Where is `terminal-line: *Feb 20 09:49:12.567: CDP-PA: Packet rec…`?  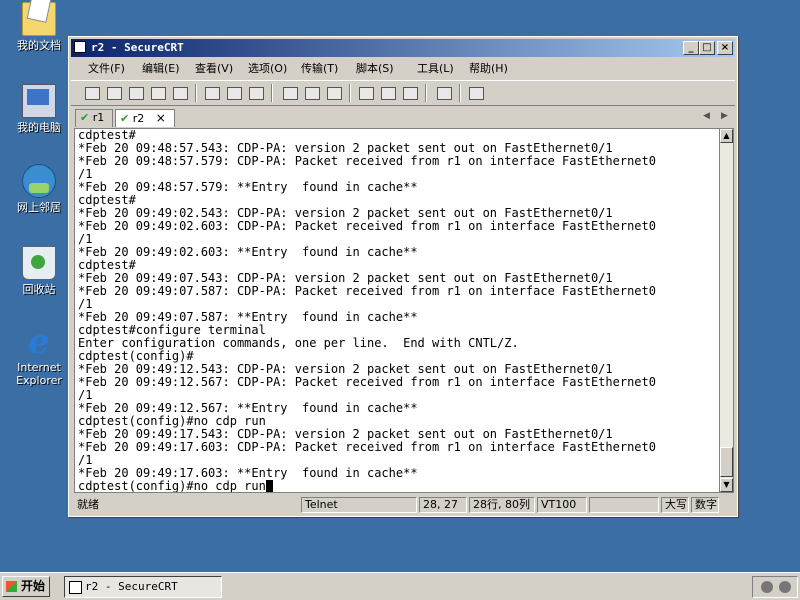 terminal-line: *Feb 20 09:49:12.567: CDP-PA: Packet rec… is located at coordinates (367, 382).